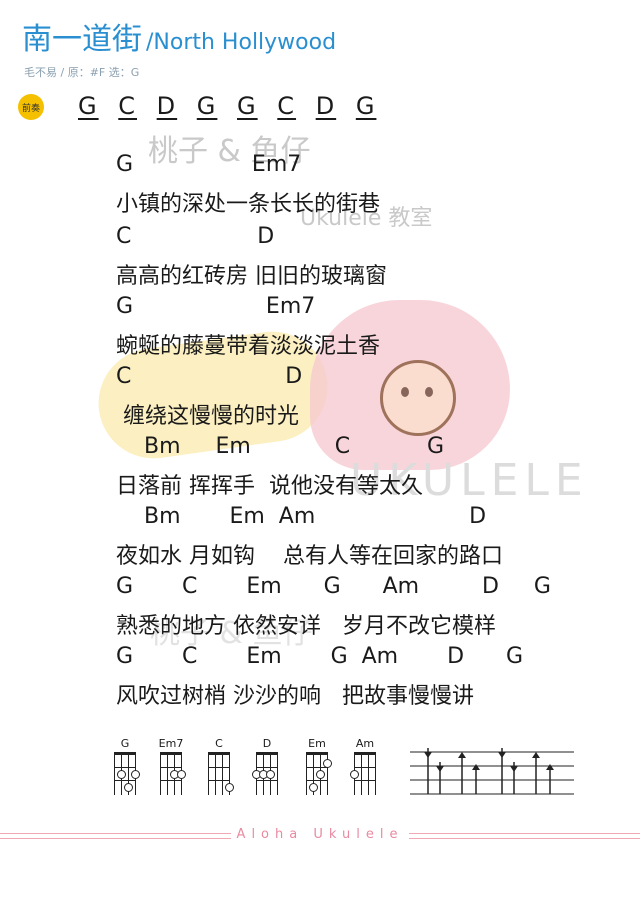  I want to click on chord-diagram-label: Em, so click(317, 743).